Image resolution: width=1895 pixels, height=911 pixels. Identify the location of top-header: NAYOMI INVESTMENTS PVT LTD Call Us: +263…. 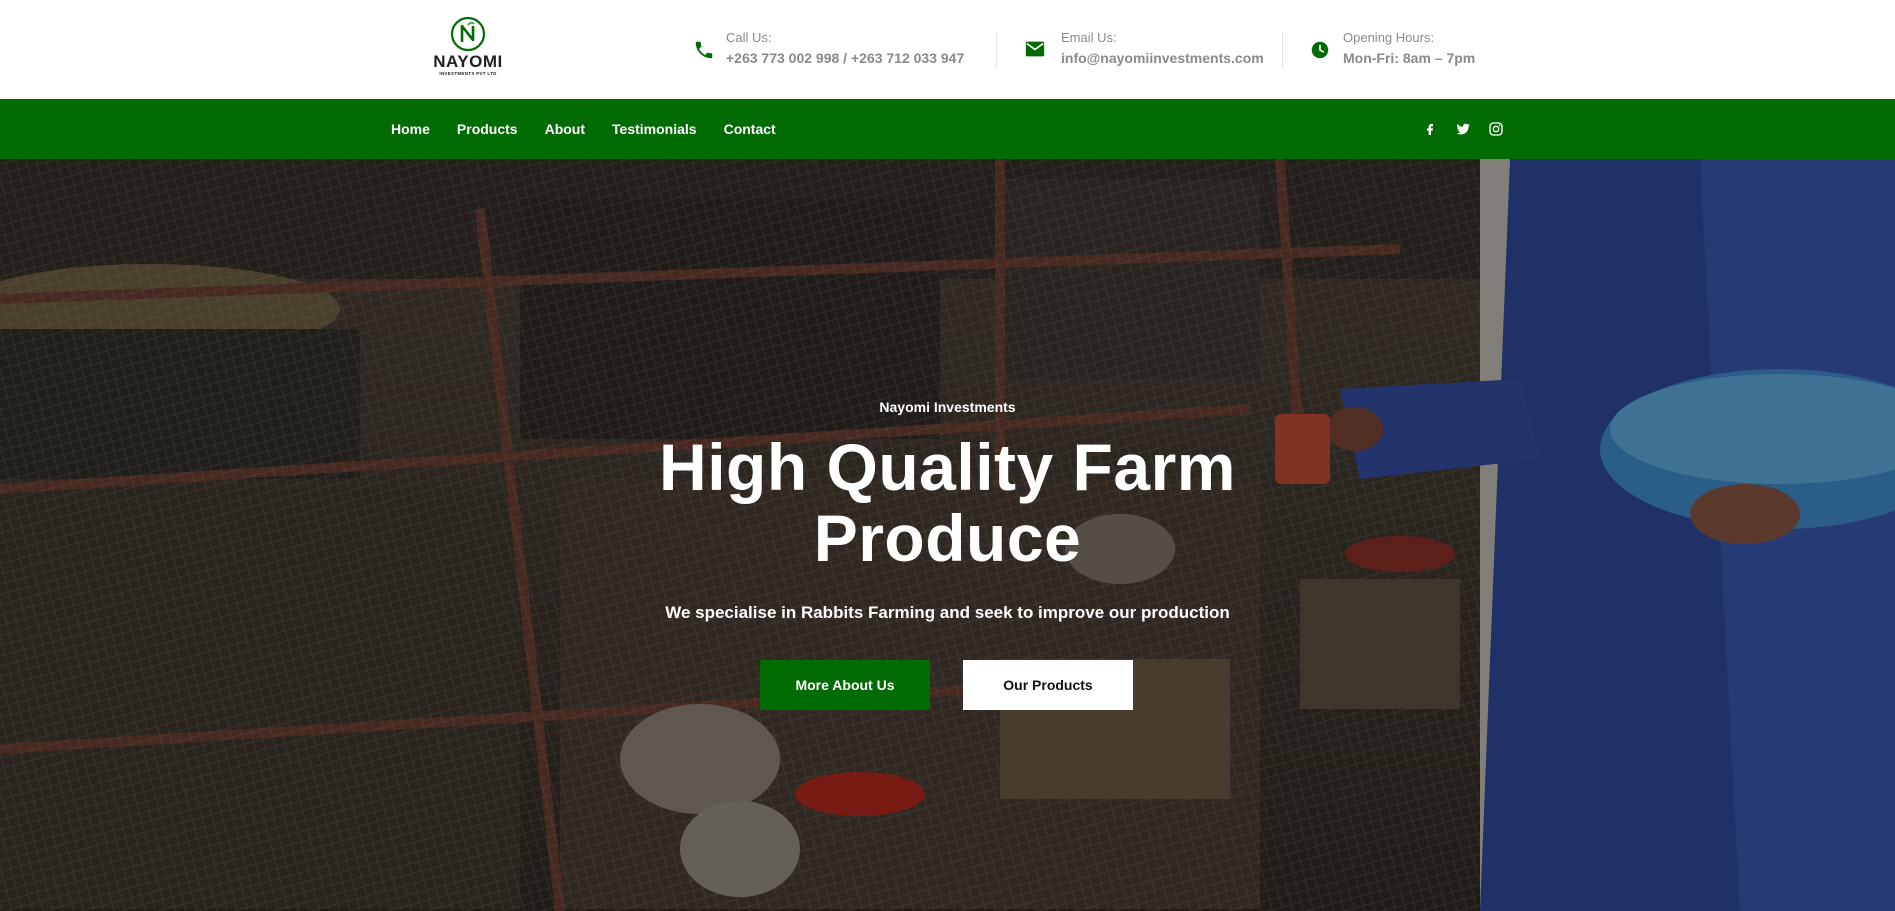
(947, 49).